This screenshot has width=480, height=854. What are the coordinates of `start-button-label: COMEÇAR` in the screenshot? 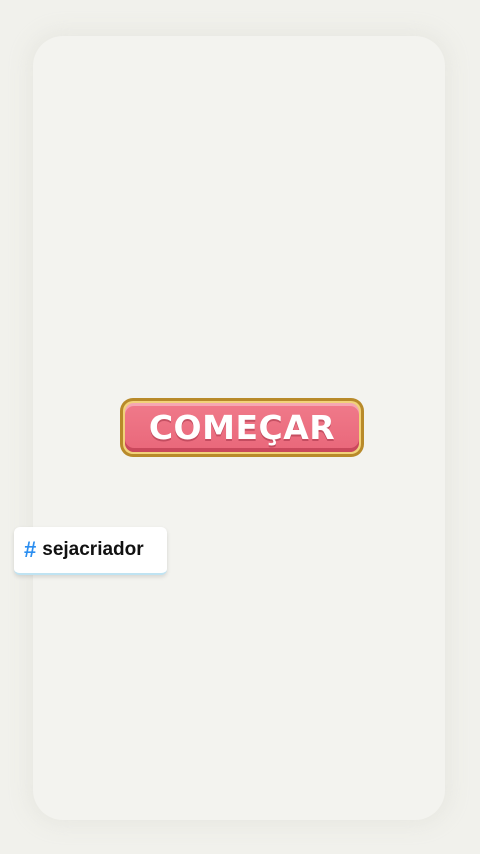 It's located at (242, 427).